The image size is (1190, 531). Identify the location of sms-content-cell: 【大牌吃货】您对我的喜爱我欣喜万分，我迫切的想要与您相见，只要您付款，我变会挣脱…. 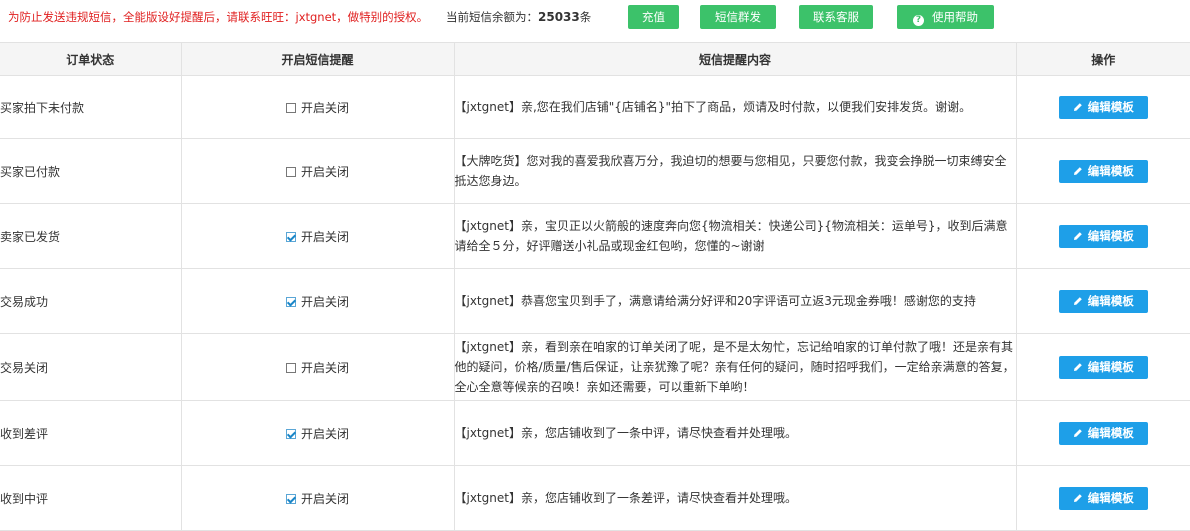
(735, 171).